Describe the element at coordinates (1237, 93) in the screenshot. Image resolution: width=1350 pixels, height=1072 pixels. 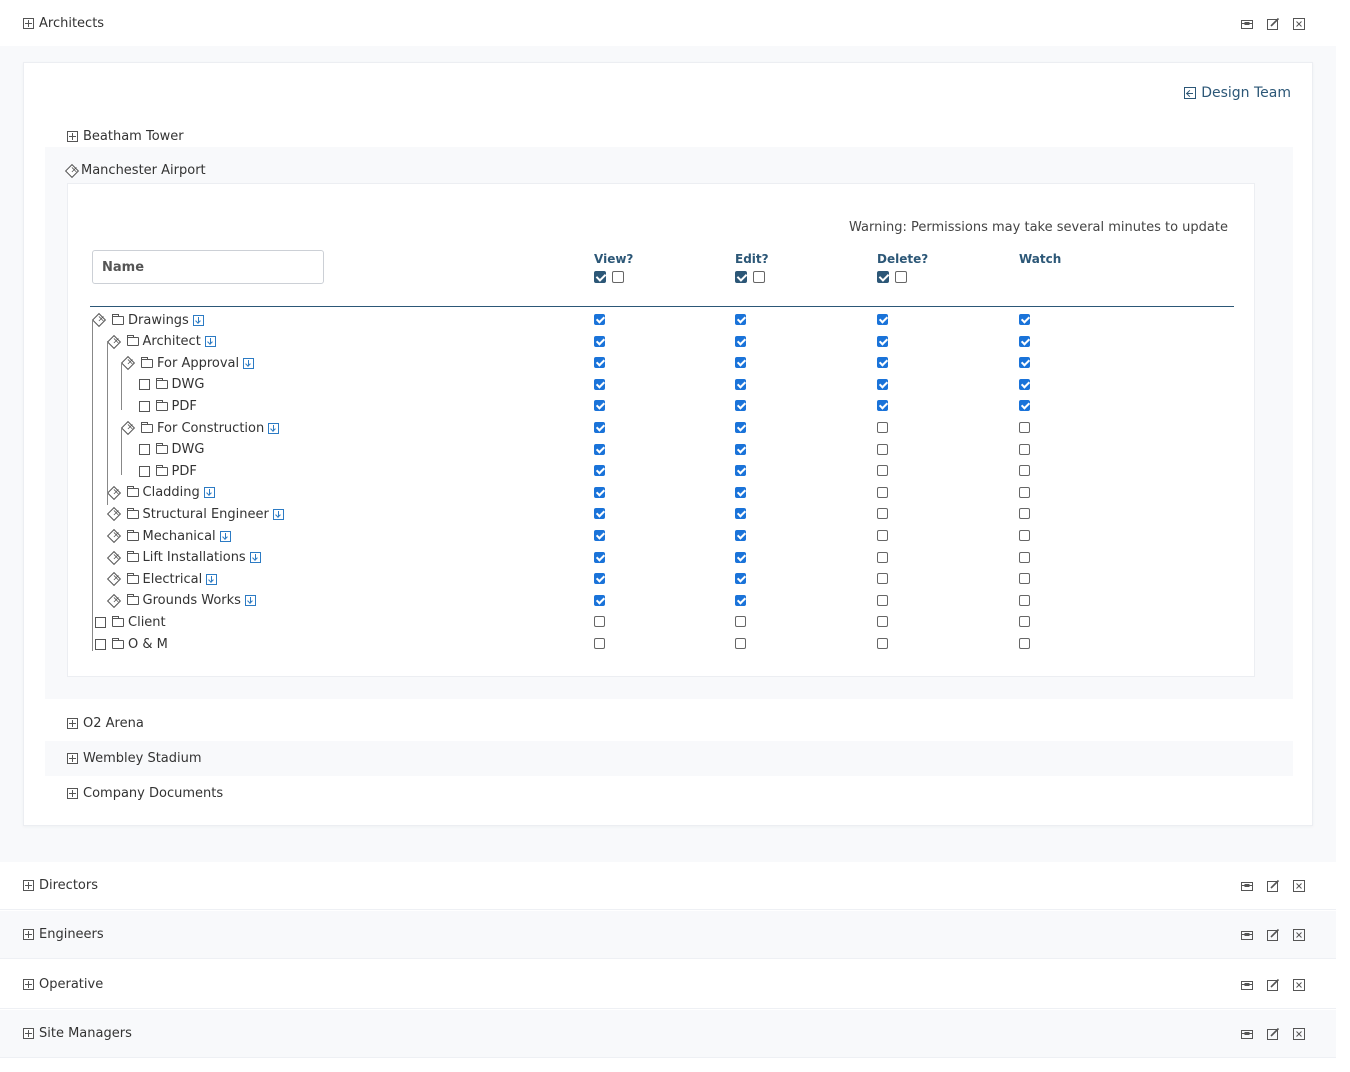
I see `design-team-link: Design Team` at that location.